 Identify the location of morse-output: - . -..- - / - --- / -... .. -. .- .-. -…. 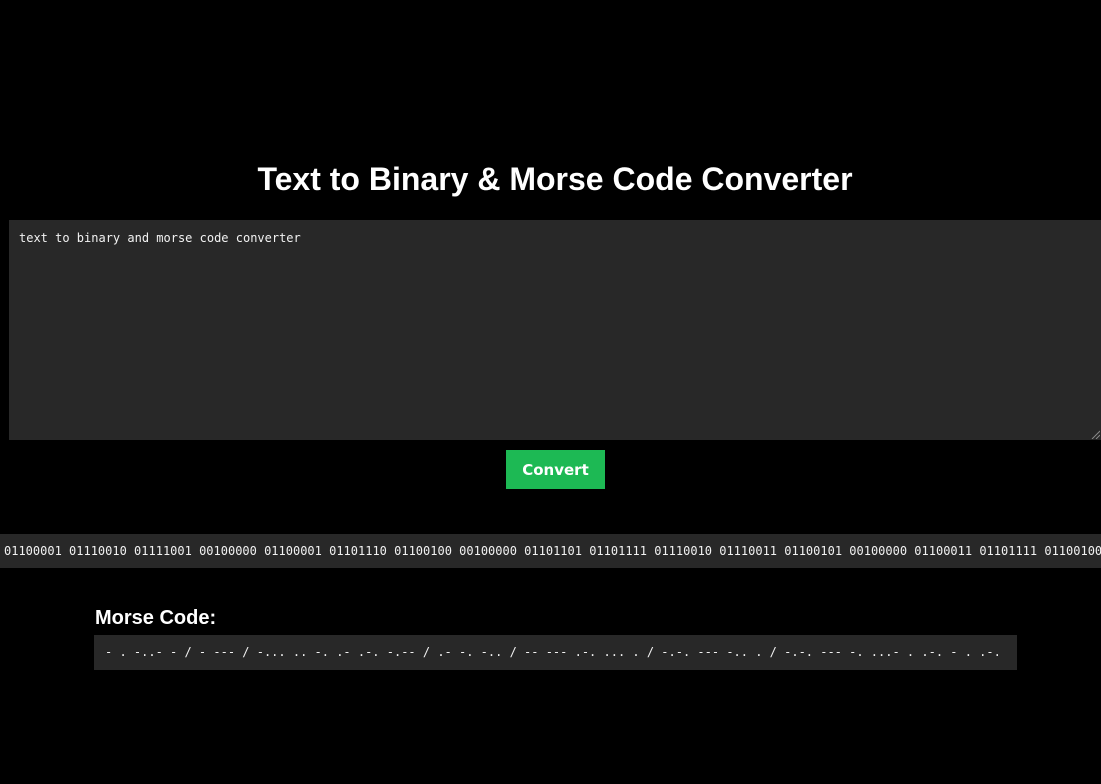
(555, 652).